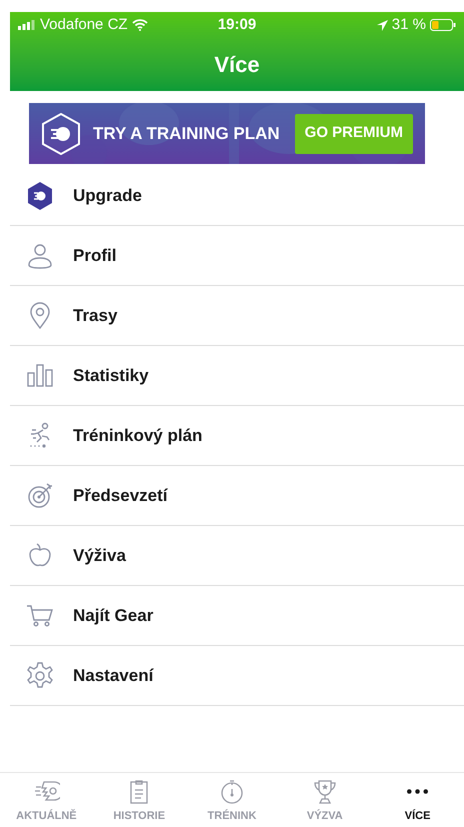  What do you see at coordinates (237, 196) in the screenshot?
I see `menu-item: Upgrade` at bounding box center [237, 196].